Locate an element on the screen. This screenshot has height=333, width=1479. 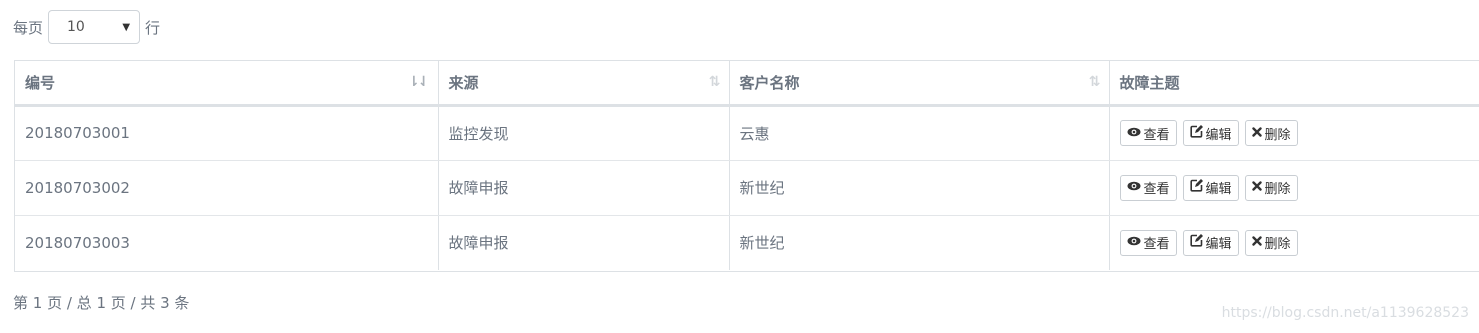
column-header-label: 来源 is located at coordinates (463, 82).